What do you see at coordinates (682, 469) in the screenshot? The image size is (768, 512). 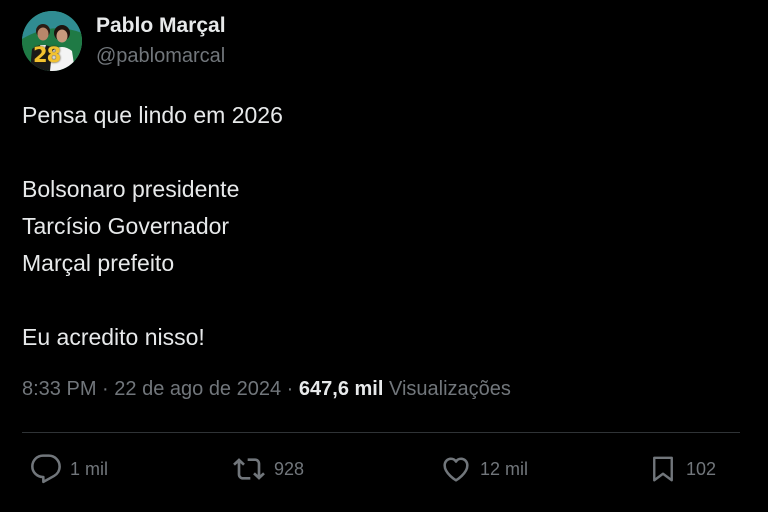 I see `bookmark-button: 102` at bounding box center [682, 469].